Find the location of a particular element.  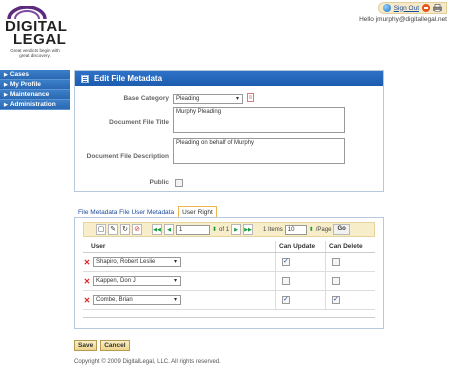

table-row: ✕ Shapiro, Robert Leslie ▾ is located at coordinates (229, 262).